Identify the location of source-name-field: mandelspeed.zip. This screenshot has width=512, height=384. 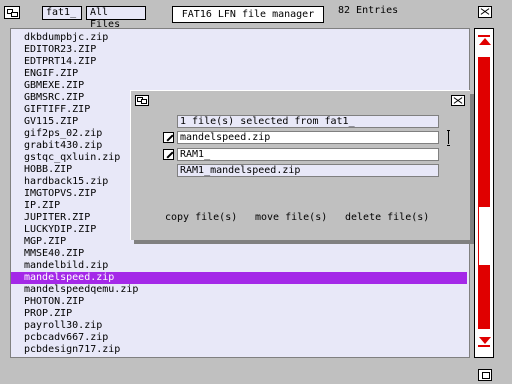
(308, 137).